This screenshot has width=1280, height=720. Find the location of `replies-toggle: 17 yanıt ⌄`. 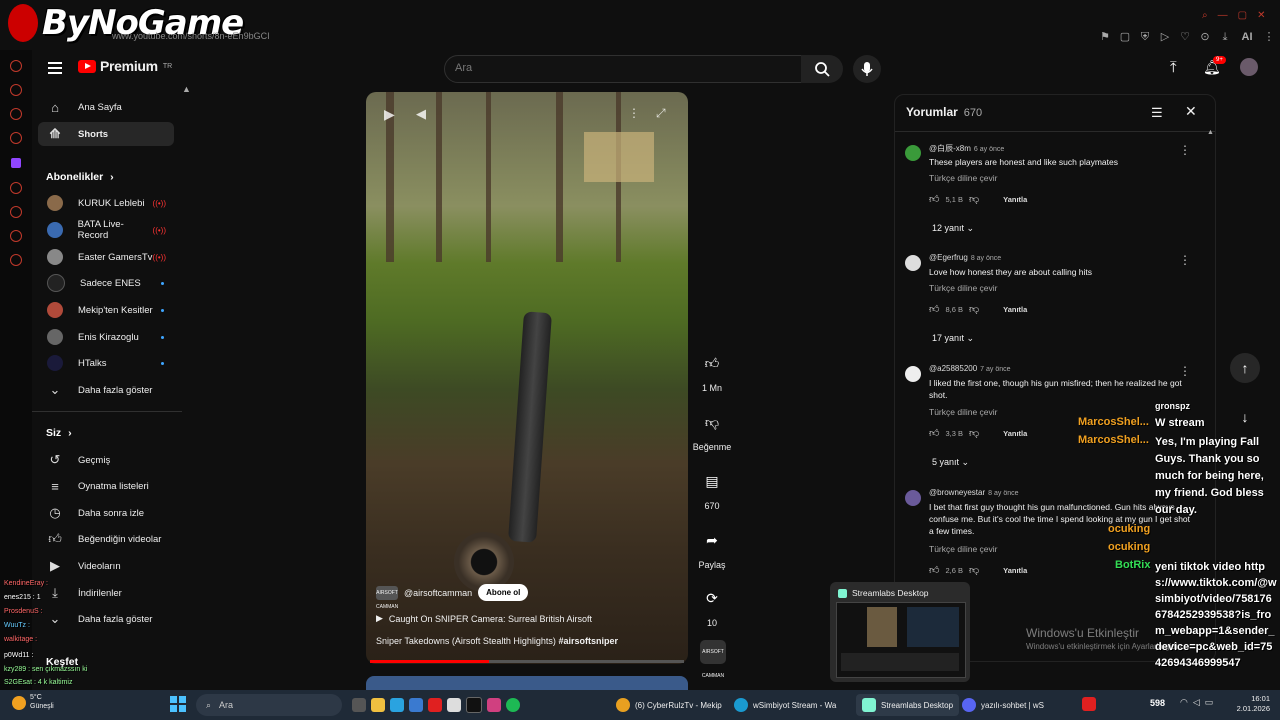

replies-toggle: 17 yanıt ⌄ is located at coordinates (953, 338).